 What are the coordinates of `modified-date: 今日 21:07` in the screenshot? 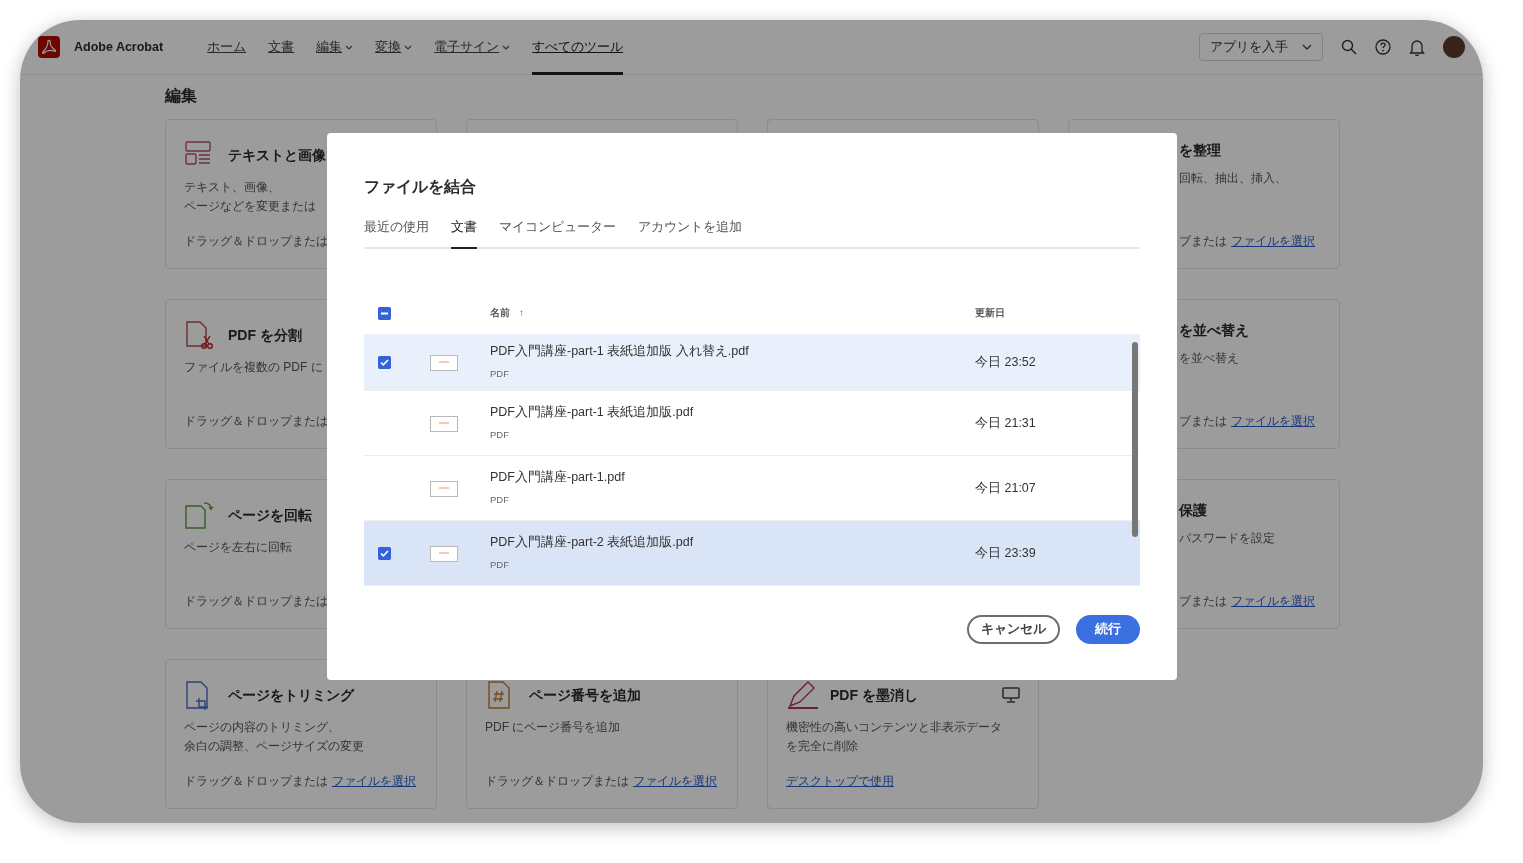 It's located at (1005, 488).